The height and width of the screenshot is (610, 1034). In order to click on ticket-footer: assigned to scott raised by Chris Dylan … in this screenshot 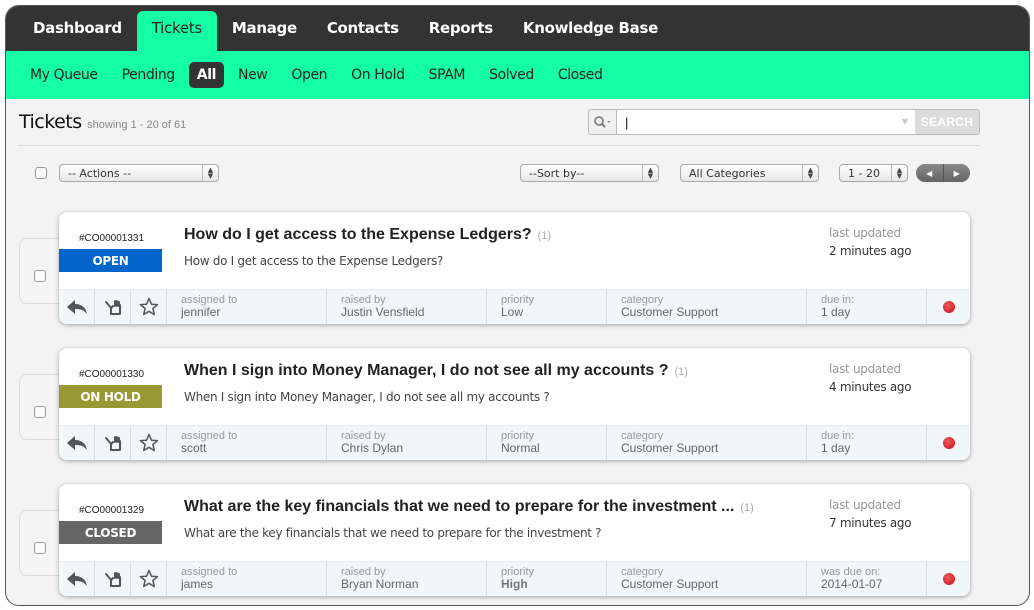, I will do `click(514, 442)`.